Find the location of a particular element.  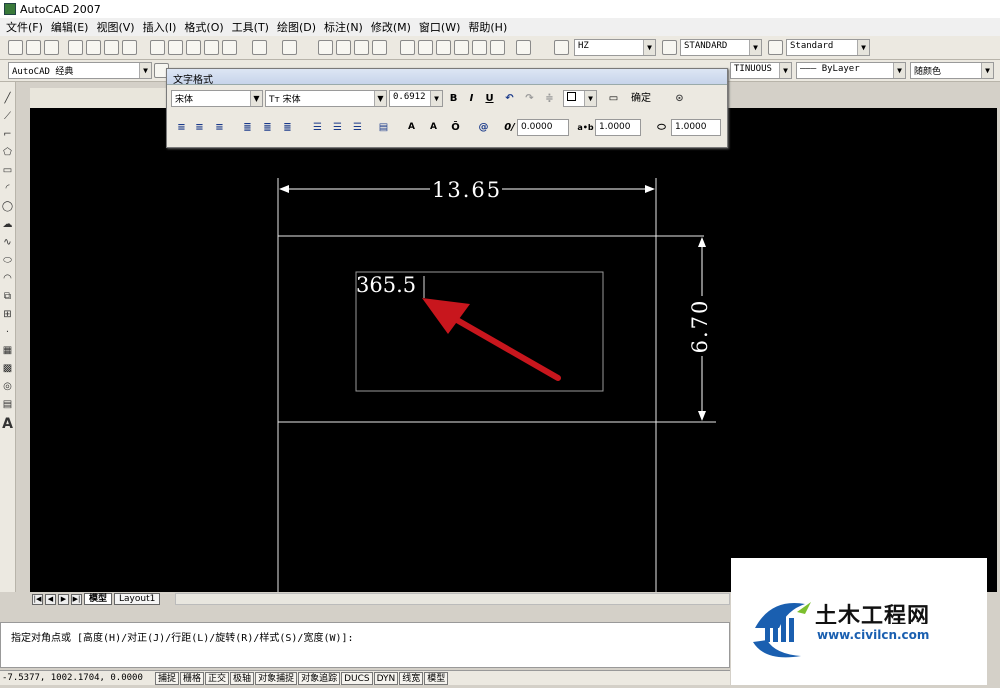

oblique-angle-input: 0.0000 is located at coordinates (543, 127).